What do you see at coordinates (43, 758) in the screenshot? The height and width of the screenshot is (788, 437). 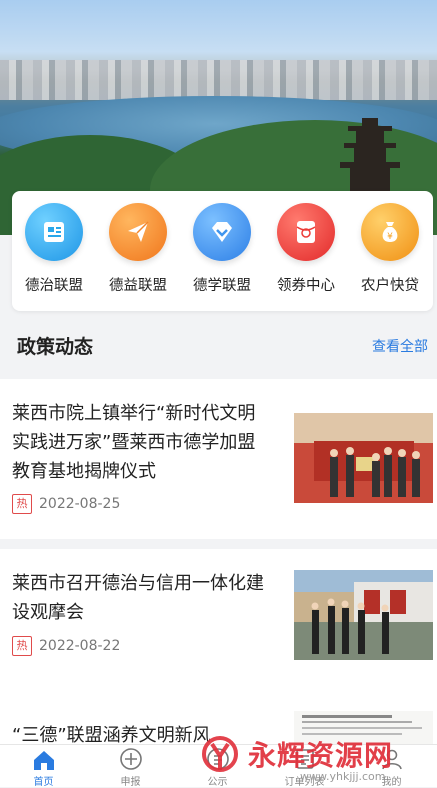 I see `home-icon` at bounding box center [43, 758].